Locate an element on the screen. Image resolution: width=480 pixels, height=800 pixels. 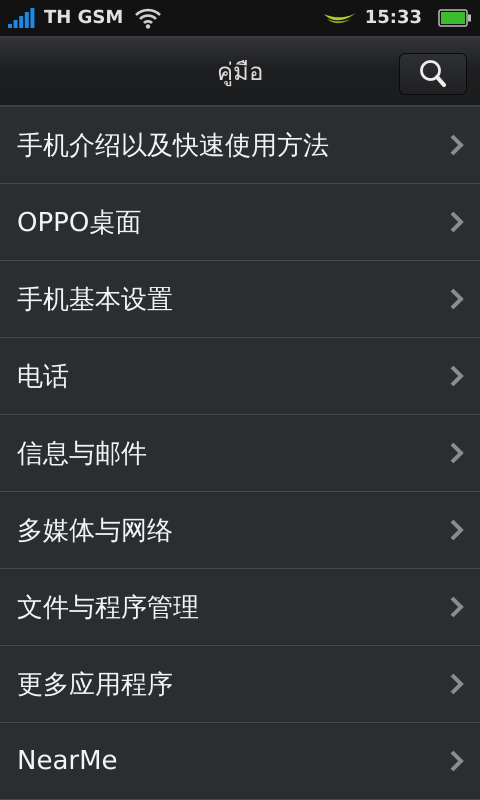
search-icon is located at coordinates (433, 73).